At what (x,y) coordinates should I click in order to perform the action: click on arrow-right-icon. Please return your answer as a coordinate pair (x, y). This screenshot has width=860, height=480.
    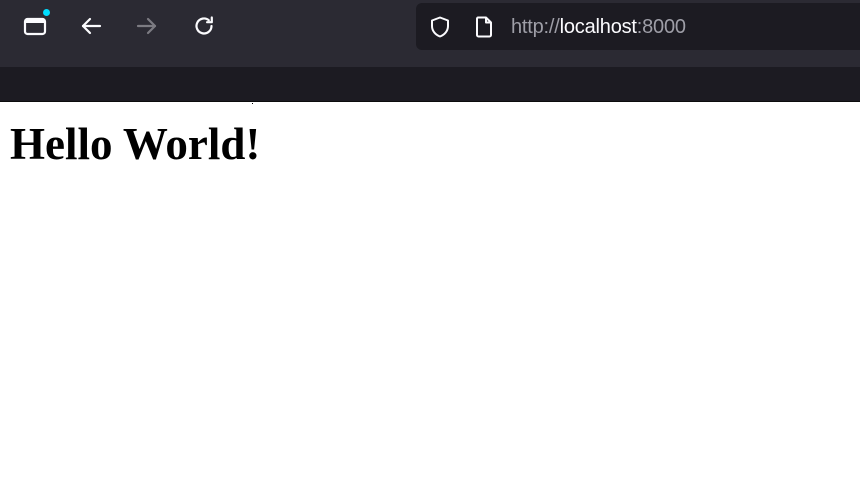
    Looking at the image, I should click on (147, 26).